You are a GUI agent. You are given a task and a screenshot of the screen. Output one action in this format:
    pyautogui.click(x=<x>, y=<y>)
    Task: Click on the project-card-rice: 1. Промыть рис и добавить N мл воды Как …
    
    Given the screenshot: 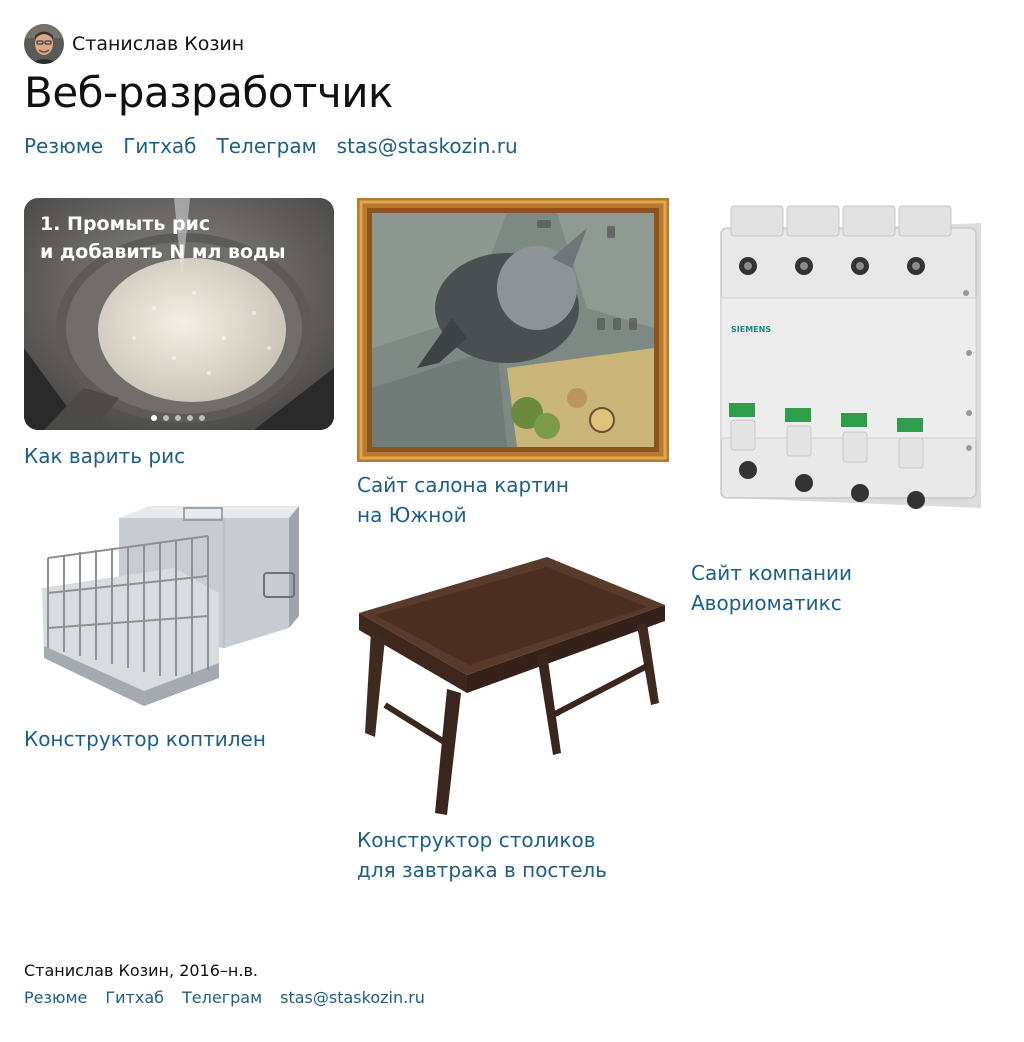 What is the action you would take?
    pyautogui.click(x=179, y=334)
    